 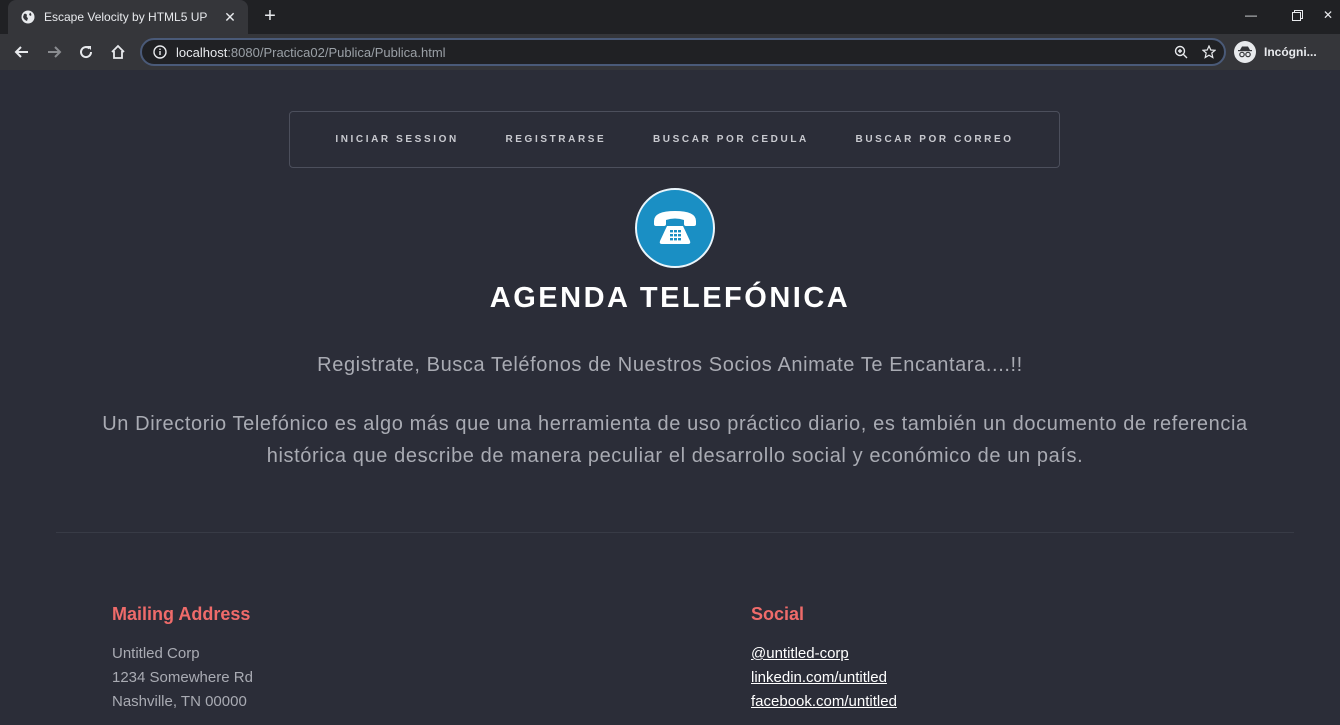 I want to click on close-tab-icon: ✕, so click(x=230, y=17).